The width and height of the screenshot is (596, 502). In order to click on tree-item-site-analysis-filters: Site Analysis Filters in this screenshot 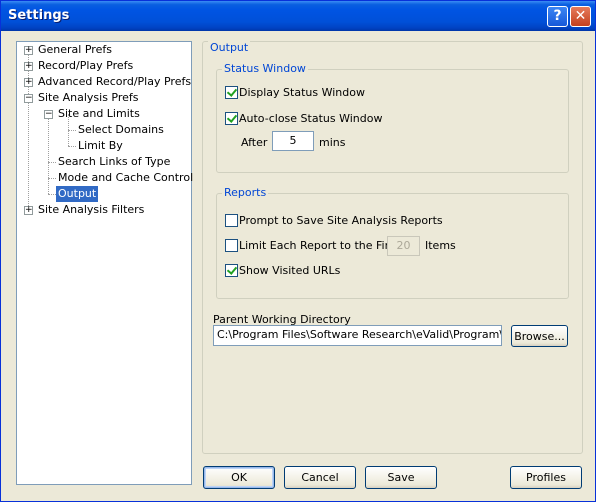, I will do `click(91, 210)`.